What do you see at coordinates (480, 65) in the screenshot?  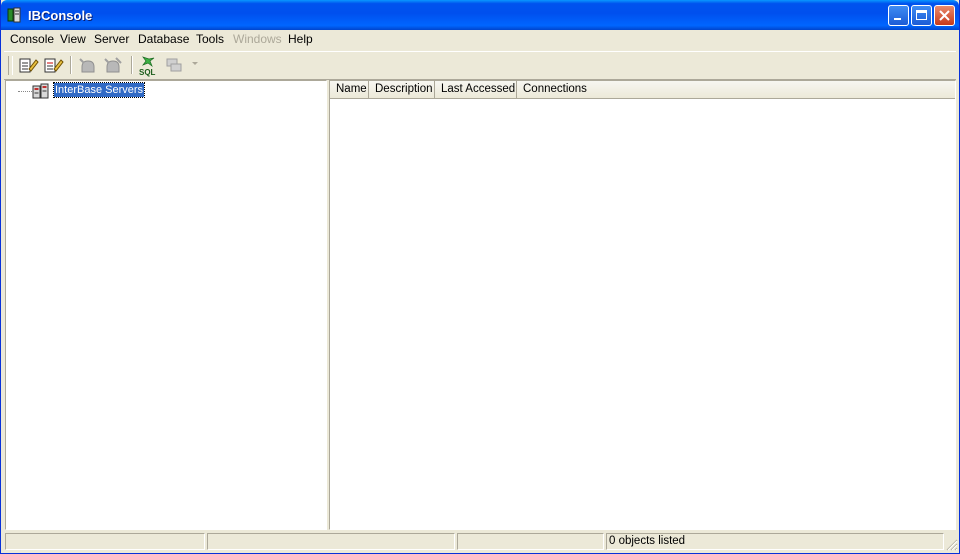 I see `toolbar: SQL` at bounding box center [480, 65].